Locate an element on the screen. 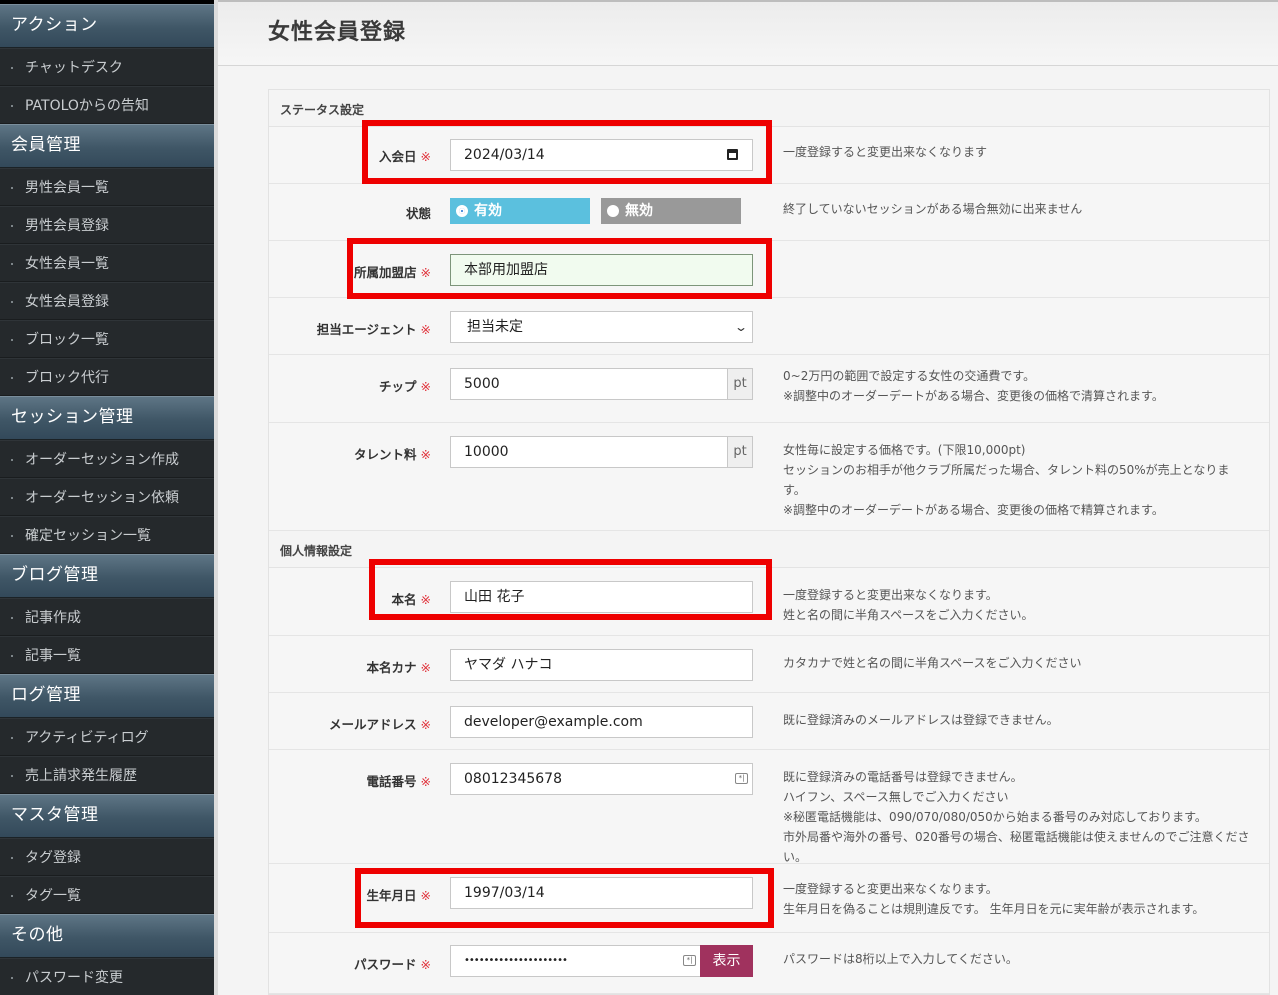  chevron-down-icon: ⌄ is located at coordinates (741, 327).